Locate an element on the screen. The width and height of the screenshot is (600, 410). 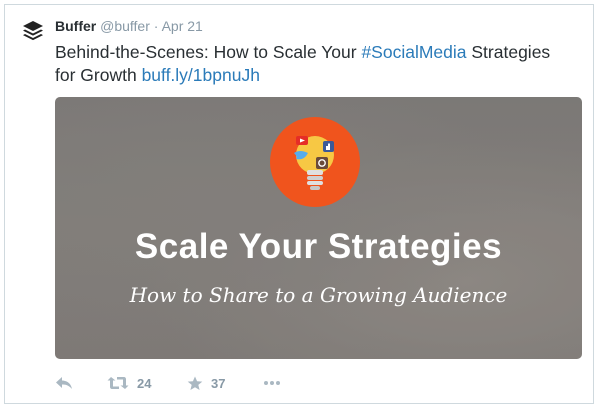
card-subtitle: How to Share to a Growing Audience is located at coordinates (318, 295).